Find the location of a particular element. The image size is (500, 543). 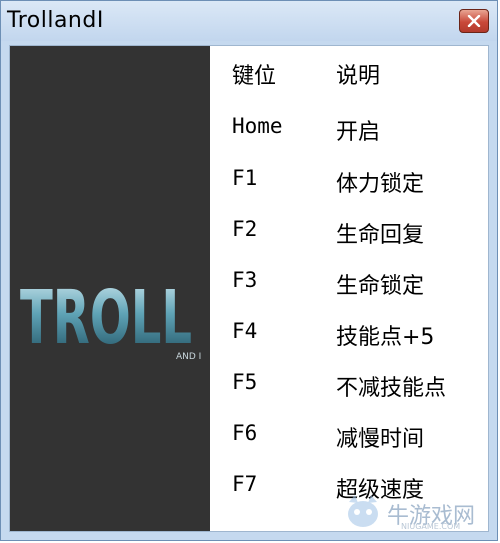

hotkey-key: F1 is located at coordinates (245, 178).